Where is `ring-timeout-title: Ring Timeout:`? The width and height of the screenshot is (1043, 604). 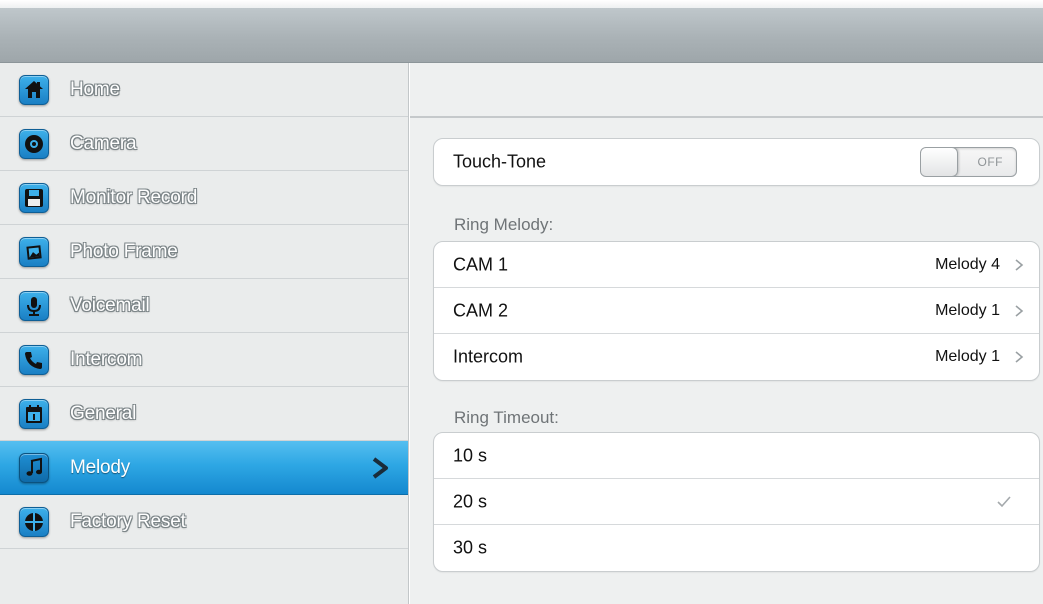
ring-timeout-title: Ring Timeout: is located at coordinates (506, 417).